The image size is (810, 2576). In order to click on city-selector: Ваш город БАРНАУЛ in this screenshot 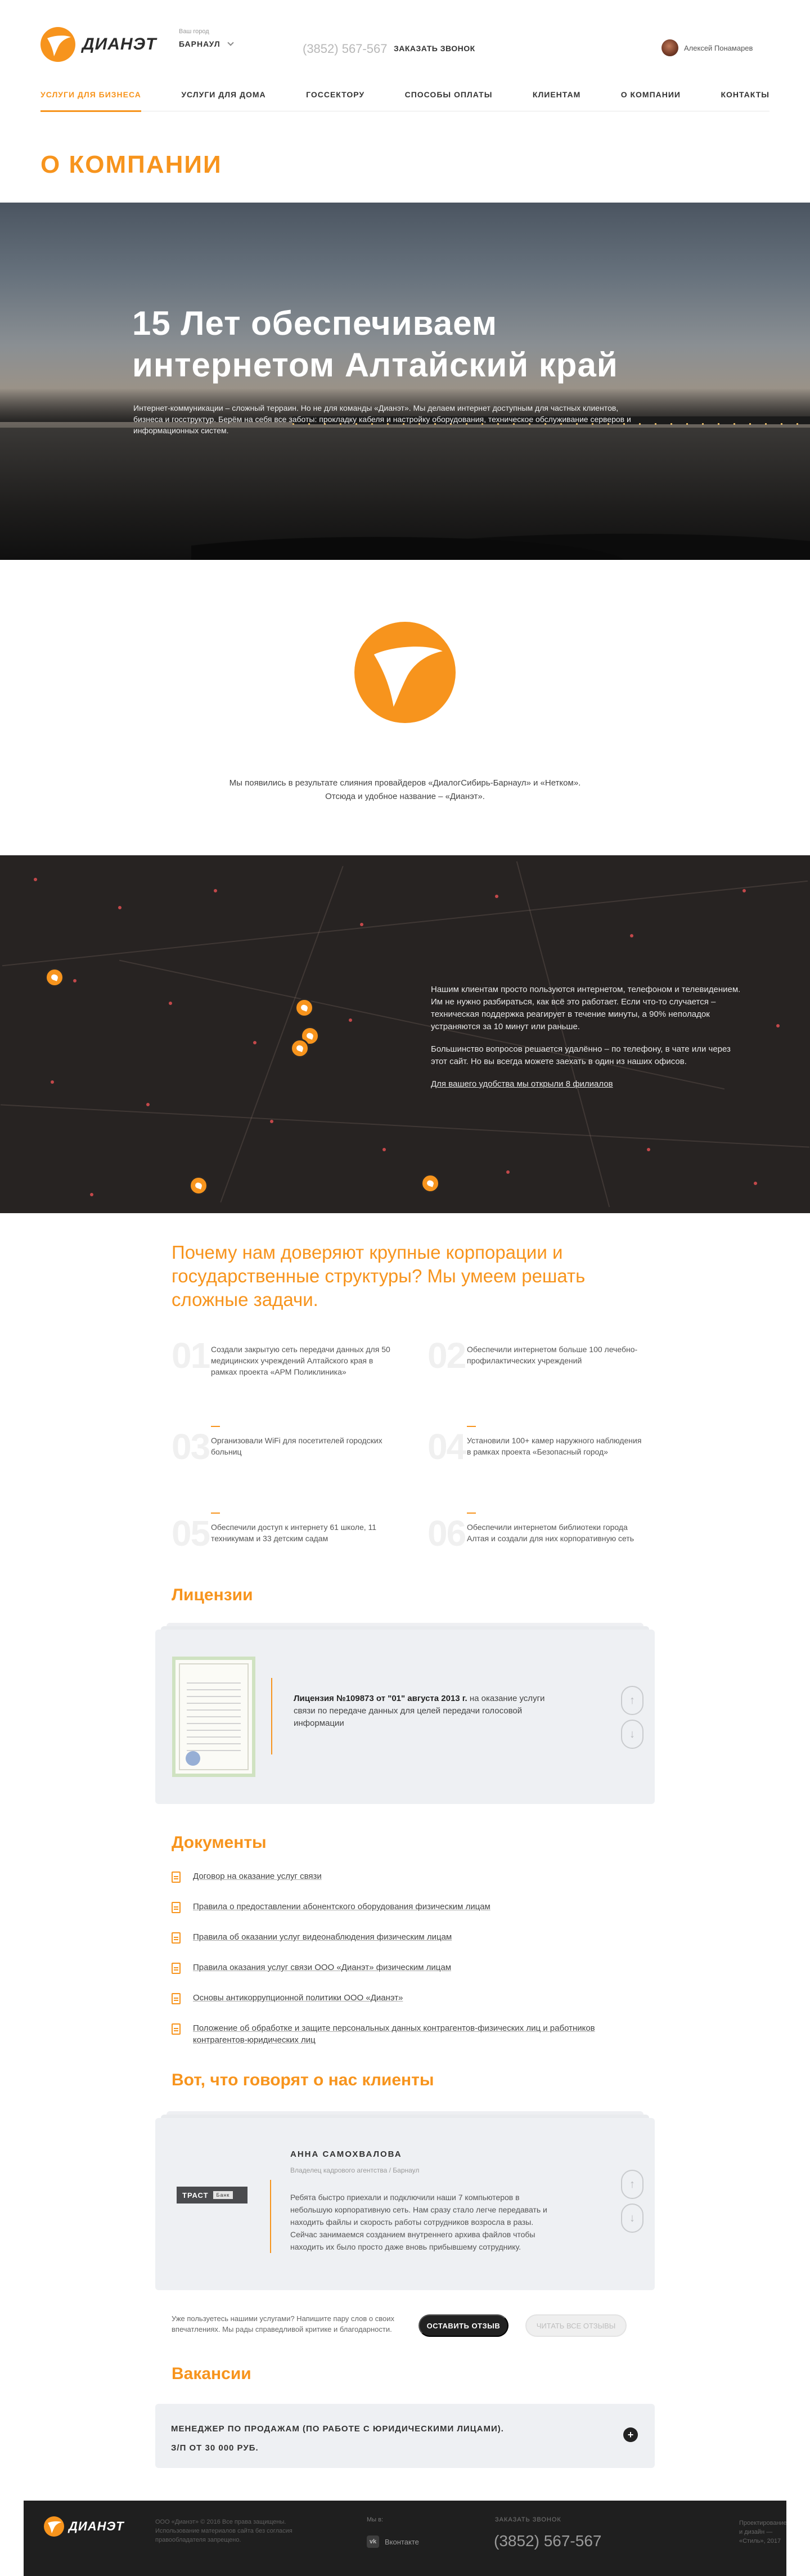, I will do `click(206, 38)`.